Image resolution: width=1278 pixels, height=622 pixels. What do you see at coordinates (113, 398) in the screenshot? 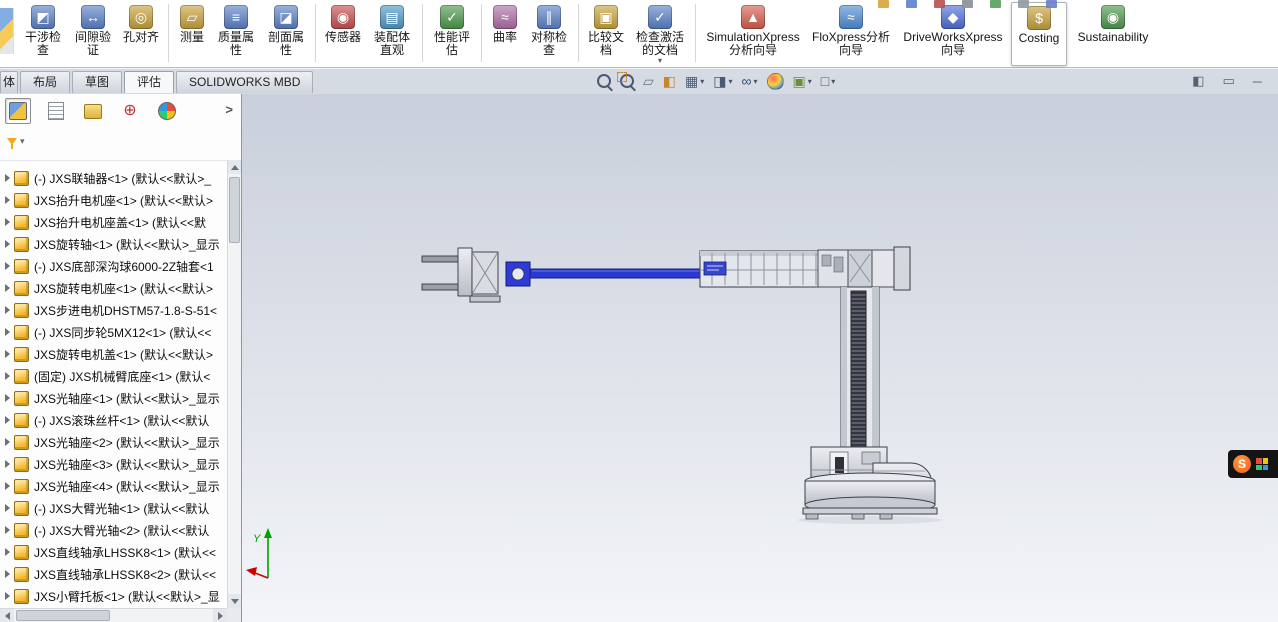
I see `tree-item: JXS光轴座<1> (默认<<默认>_显示` at bounding box center [113, 398].